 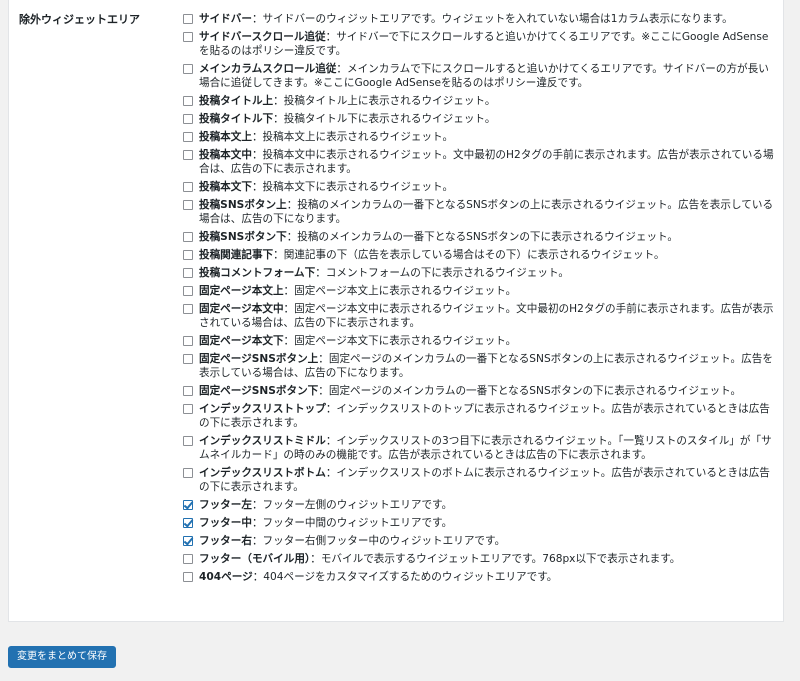 What do you see at coordinates (495, 559) in the screenshot?
I see `option-description: ：モバイルで表示するウイジェットエリアです。768px以下で表示されます。` at bounding box center [495, 559].